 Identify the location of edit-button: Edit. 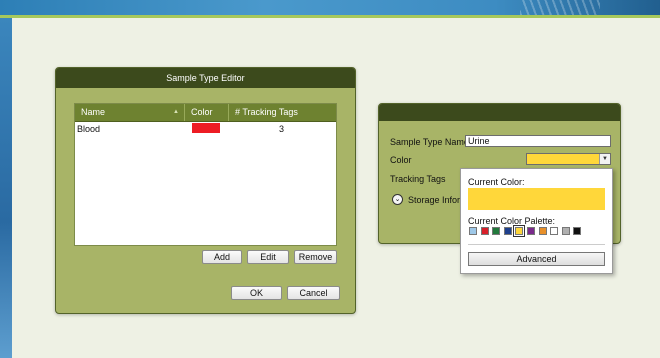
(268, 257).